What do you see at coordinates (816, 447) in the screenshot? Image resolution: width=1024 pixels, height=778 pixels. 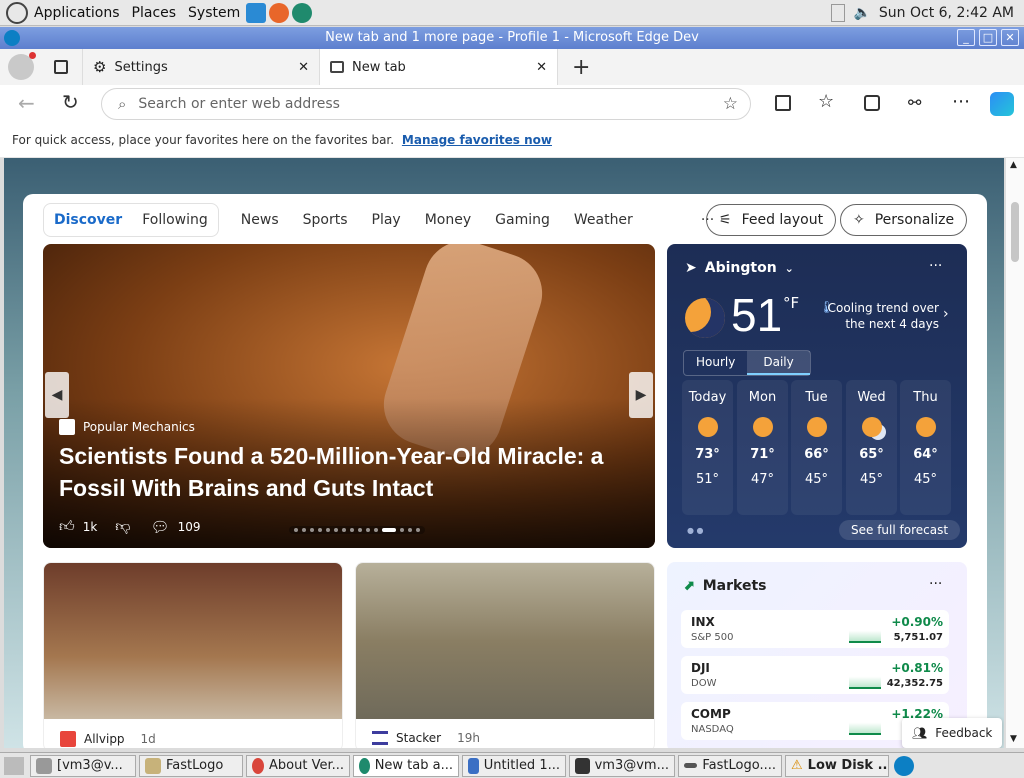 I see `forecast-day: Tue 66° 45°` at bounding box center [816, 447].